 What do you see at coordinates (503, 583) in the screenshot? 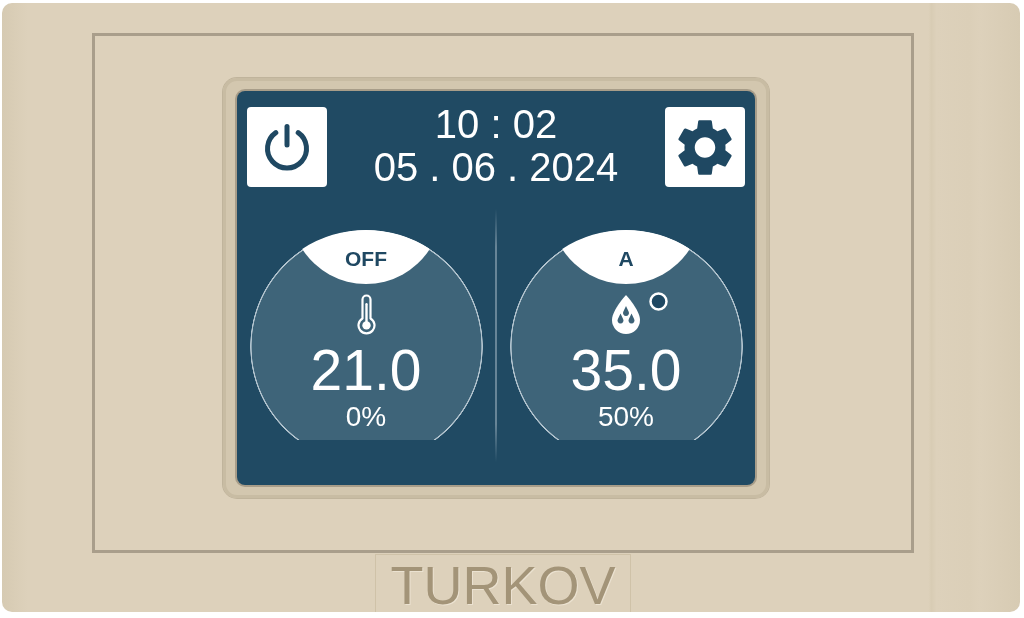
I see `brand-logo: TURKOV` at bounding box center [503, 583].